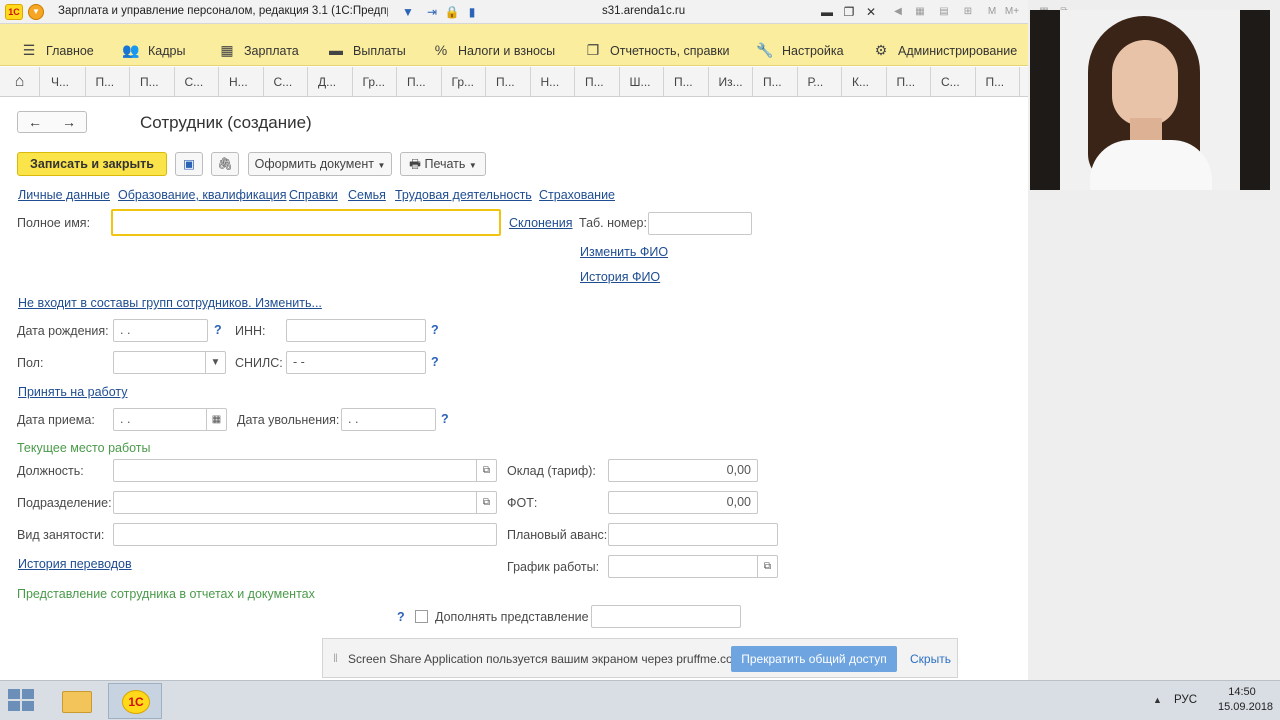 This screenshot has width=1280, height=720. I want to click on windows-start-icon, so click(22, 701).